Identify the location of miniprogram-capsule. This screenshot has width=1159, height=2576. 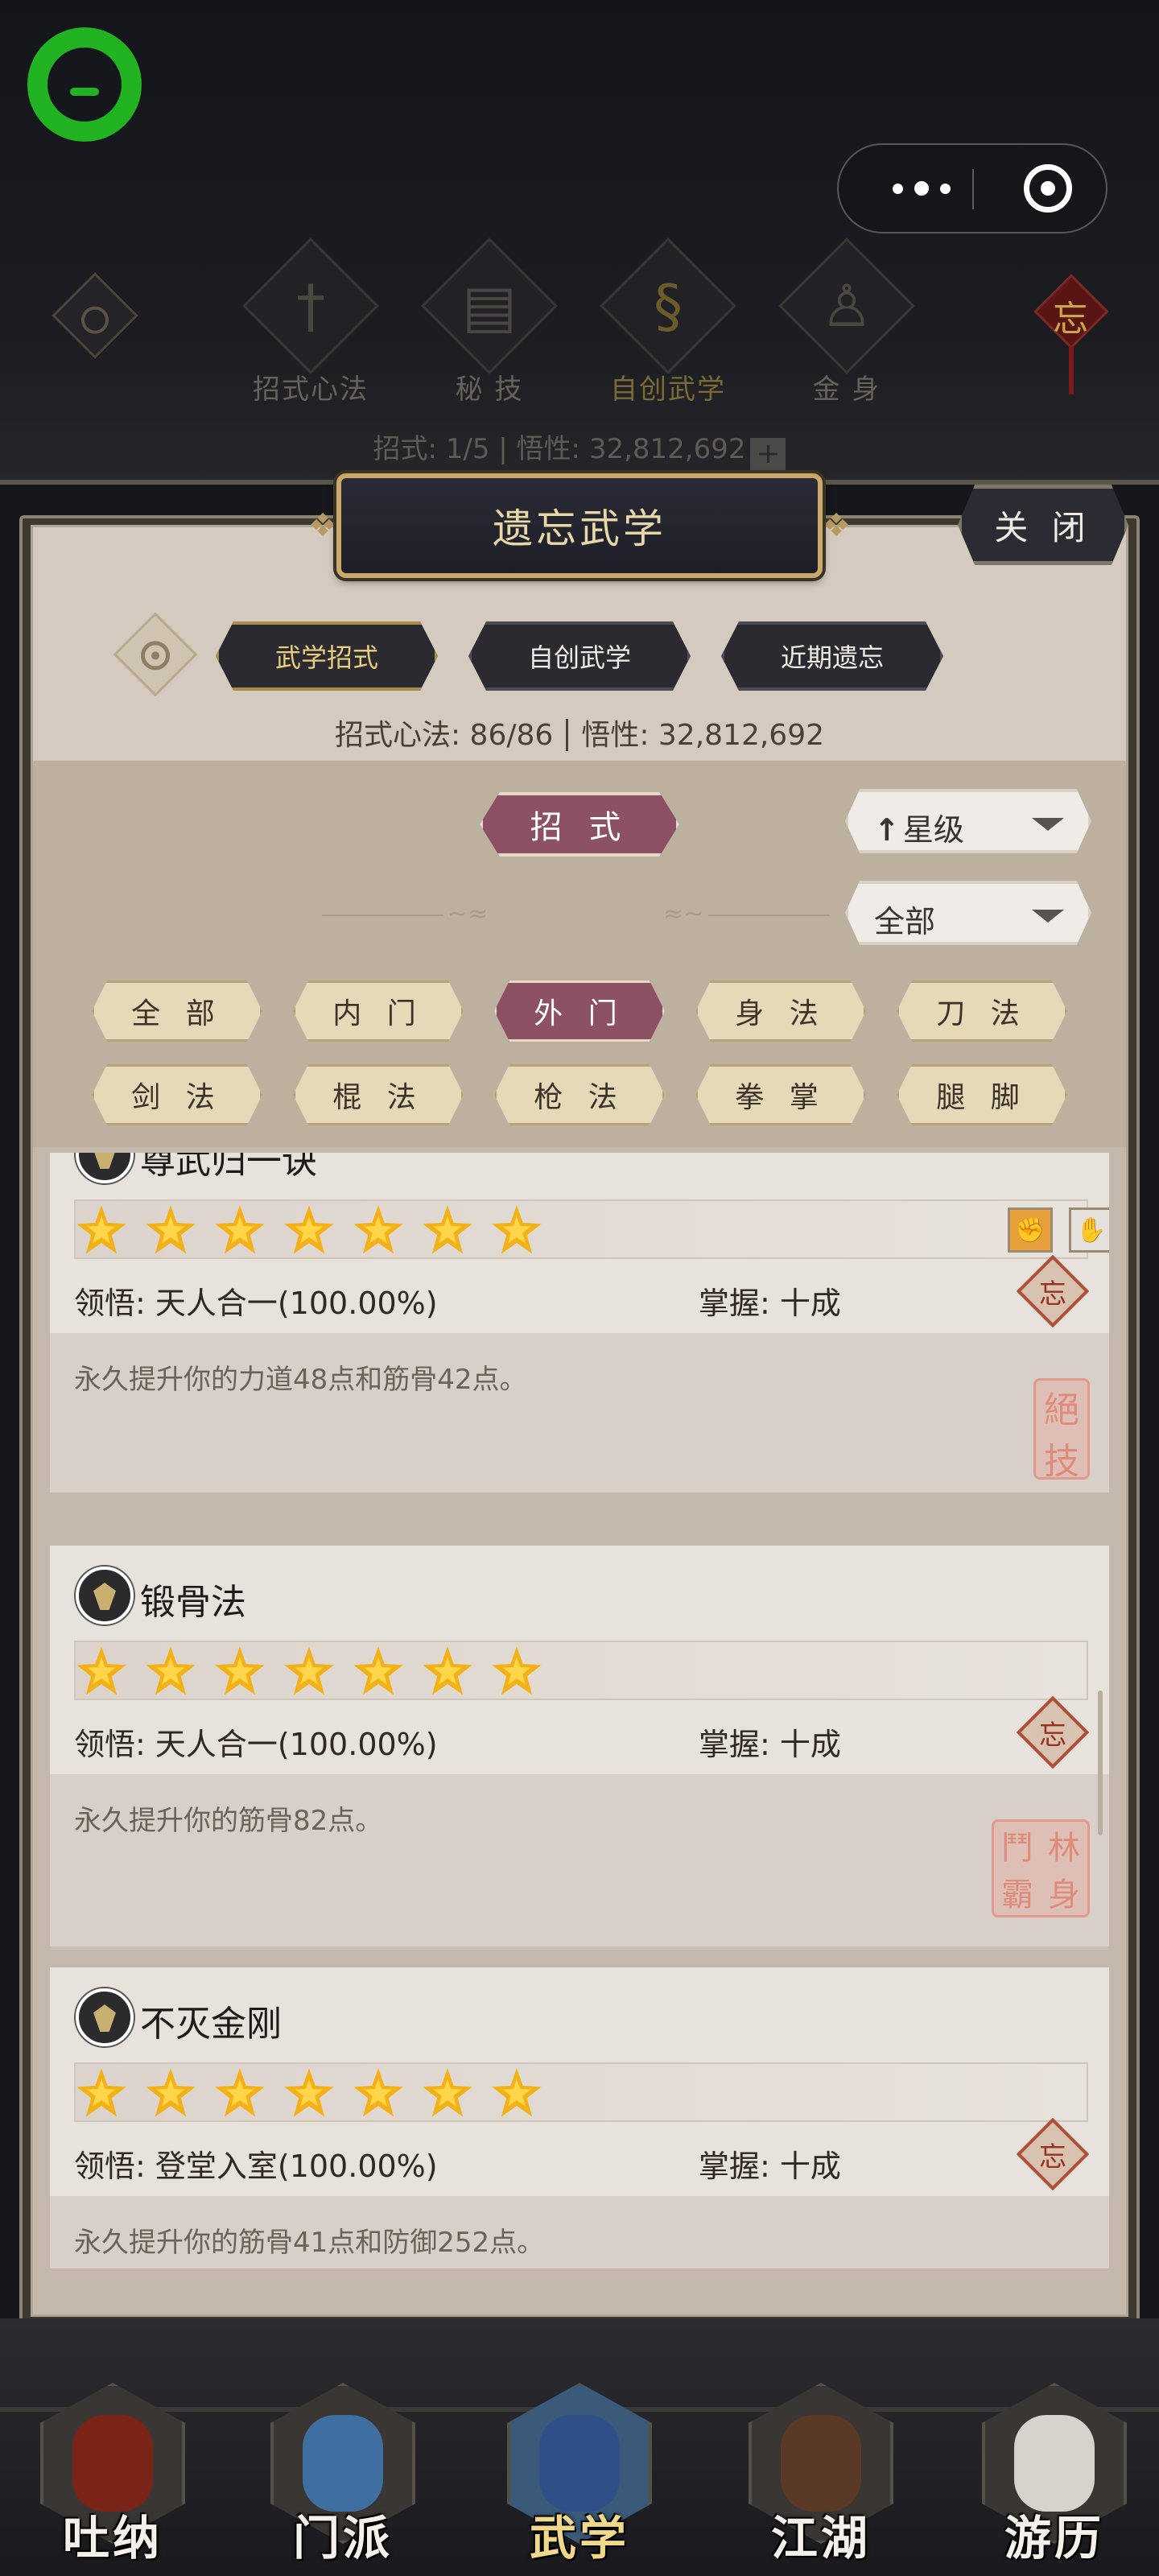
(972, 188).